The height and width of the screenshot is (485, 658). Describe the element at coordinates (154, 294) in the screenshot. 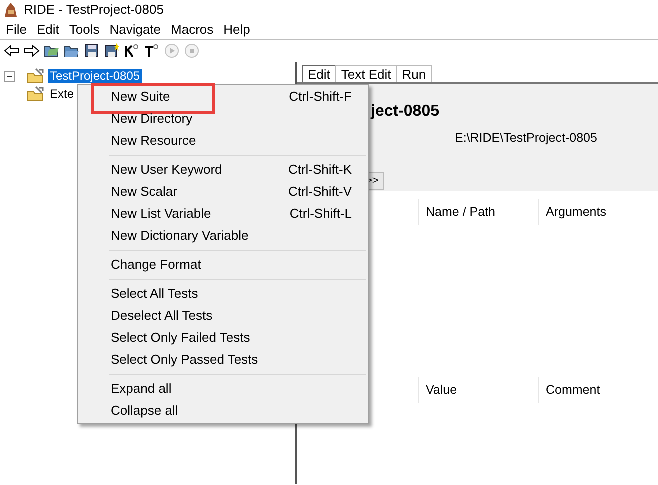

I see `menu-option: Select All Tests` at that location.